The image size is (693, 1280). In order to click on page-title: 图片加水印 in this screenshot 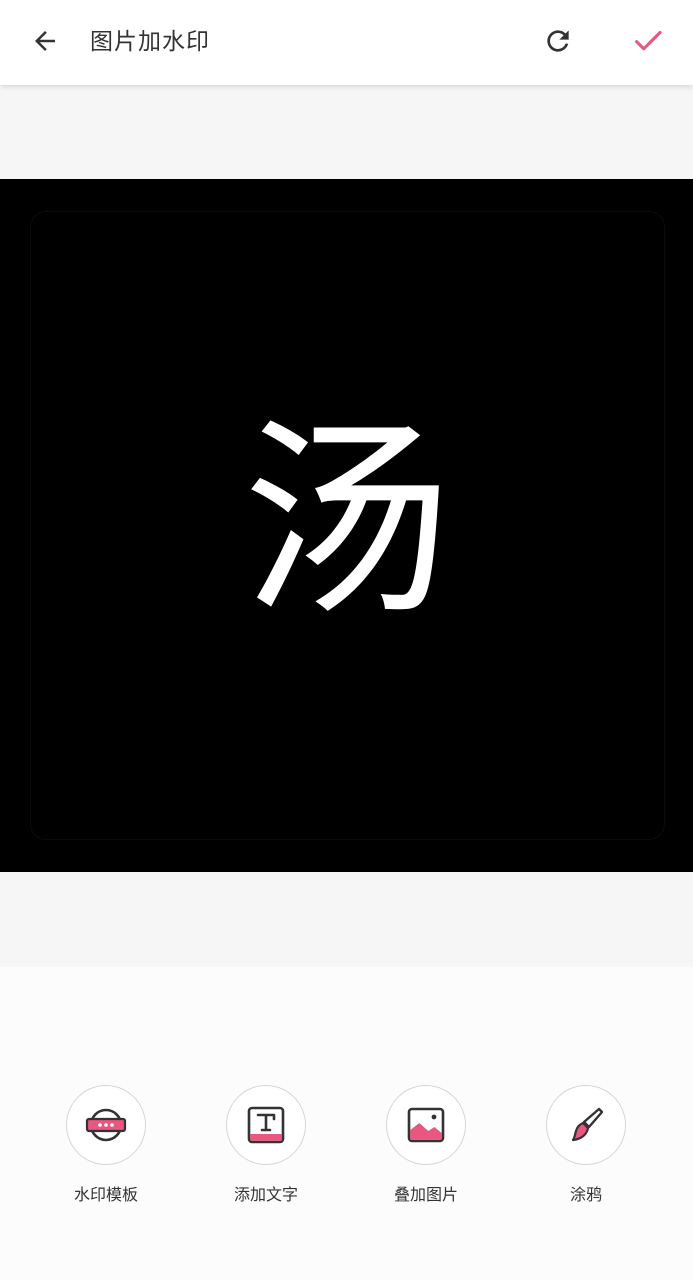, I will do `click(150, 42)`.